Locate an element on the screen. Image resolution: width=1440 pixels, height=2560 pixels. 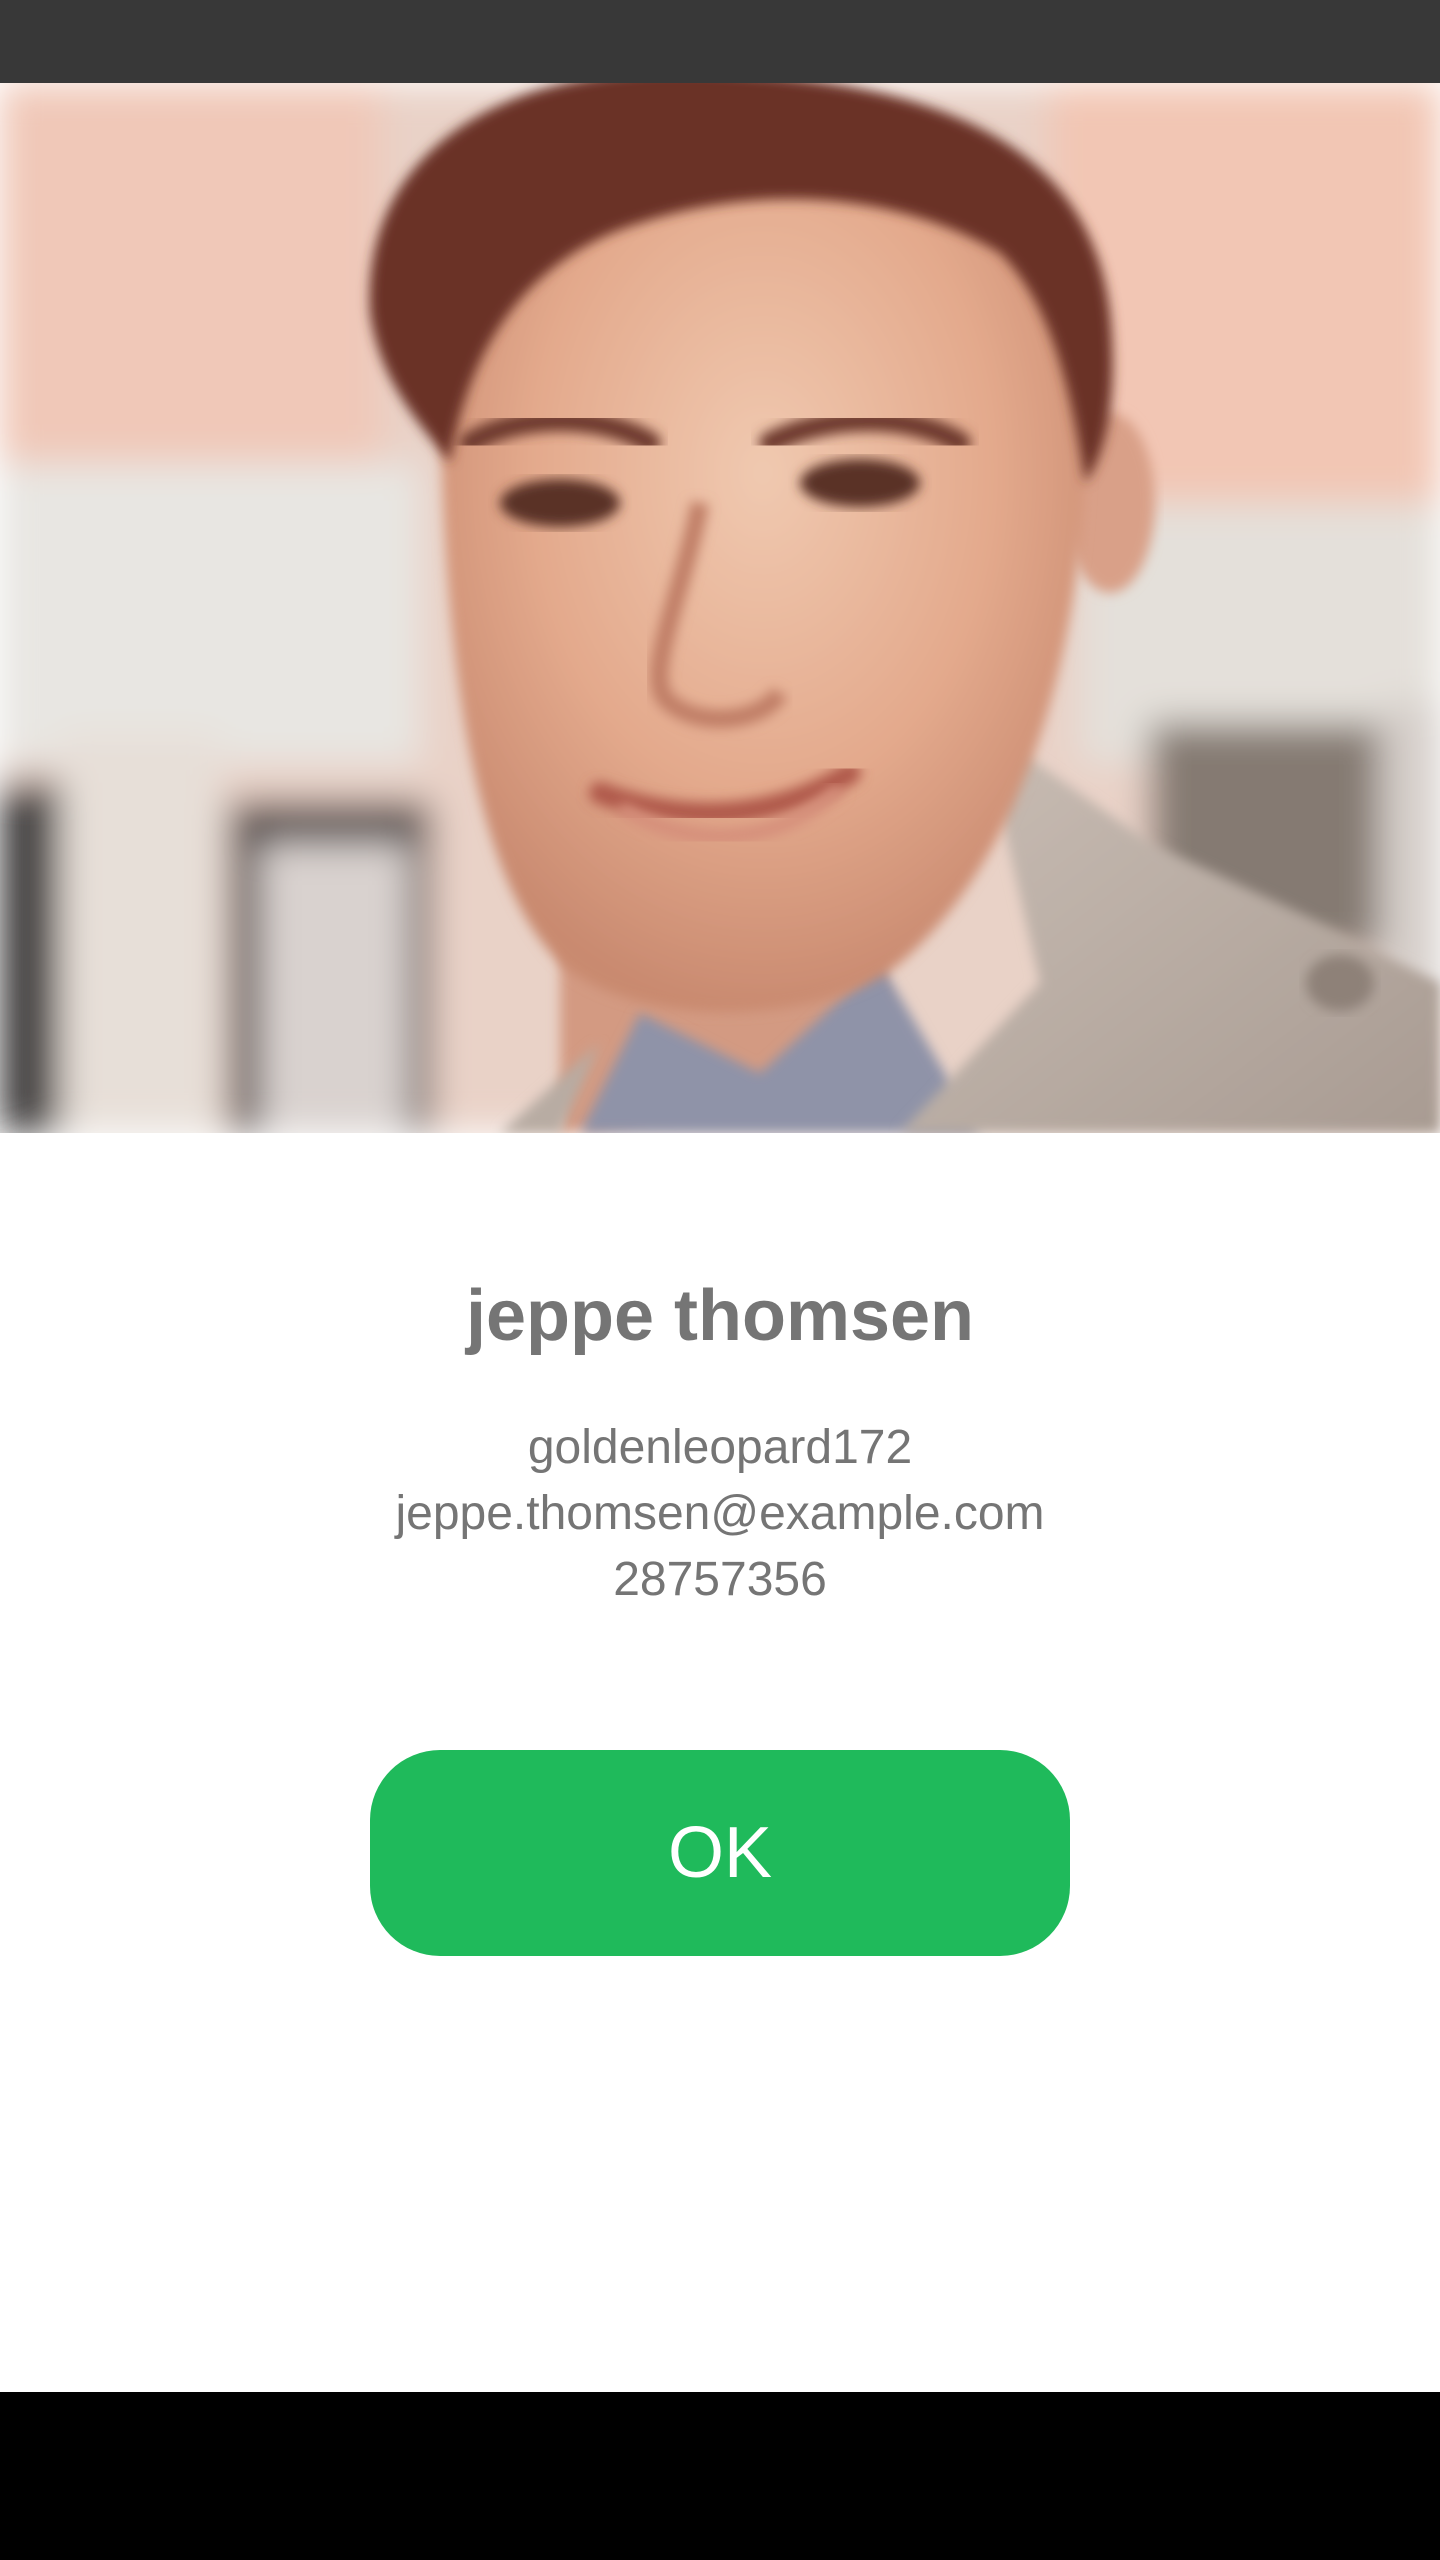
profile-phone: 28757356 is located at coordinates (720, 1579).